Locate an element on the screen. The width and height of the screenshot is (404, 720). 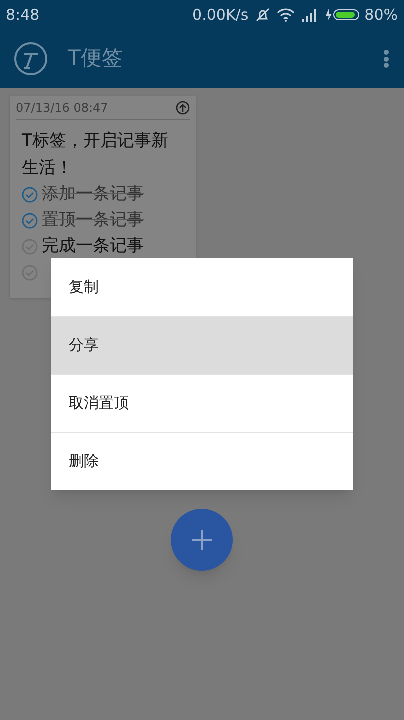
plus-icon is located at coordinates (202, 540).